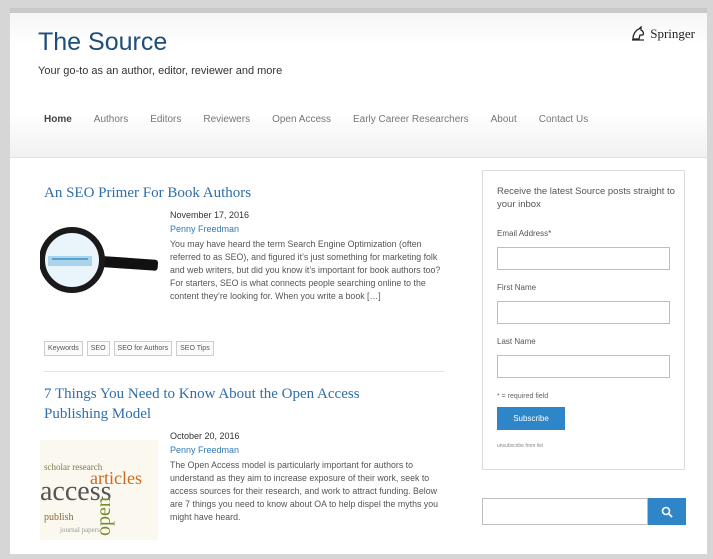 Image resolution: width=713 pixels, height=559 pixels. I want to click on post-divider, so click(244, 371).